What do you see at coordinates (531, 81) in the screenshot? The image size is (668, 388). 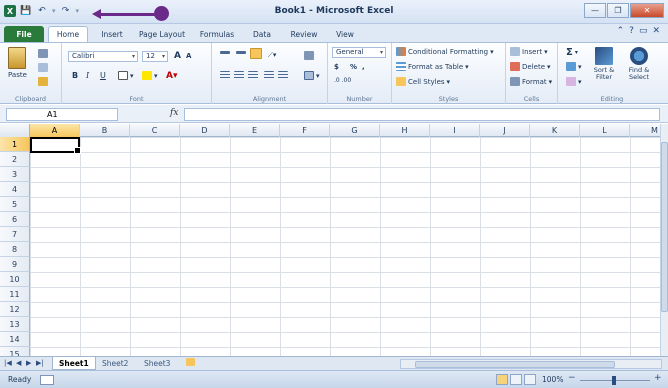 I see `format-cells-button: Format ▾` at bounding box center [531, 81].